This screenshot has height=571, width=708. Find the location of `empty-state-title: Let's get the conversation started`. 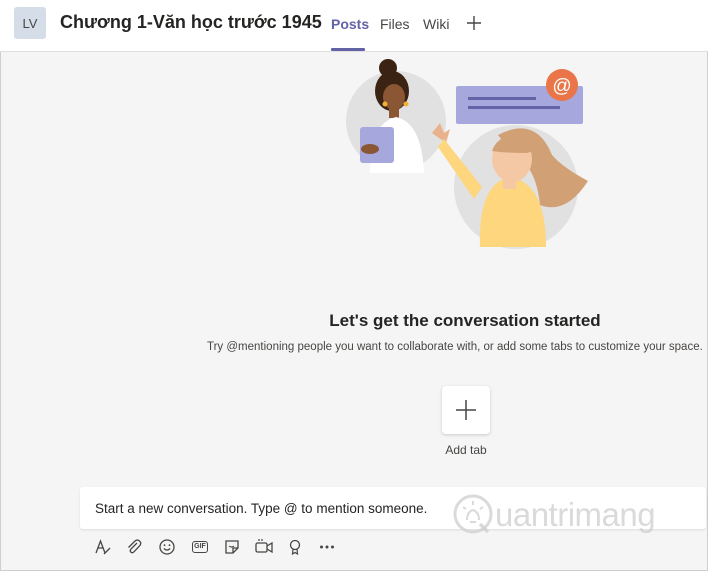

empty-state-title: Let's get the conversation started is located at coordinates (465, 320).